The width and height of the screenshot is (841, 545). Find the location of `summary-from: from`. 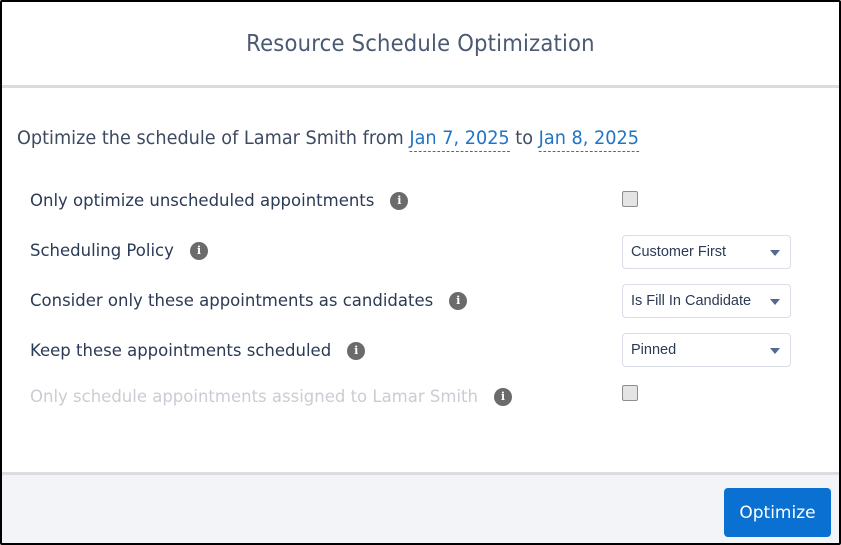

summary-from: from is located at coordinates (383, 138).